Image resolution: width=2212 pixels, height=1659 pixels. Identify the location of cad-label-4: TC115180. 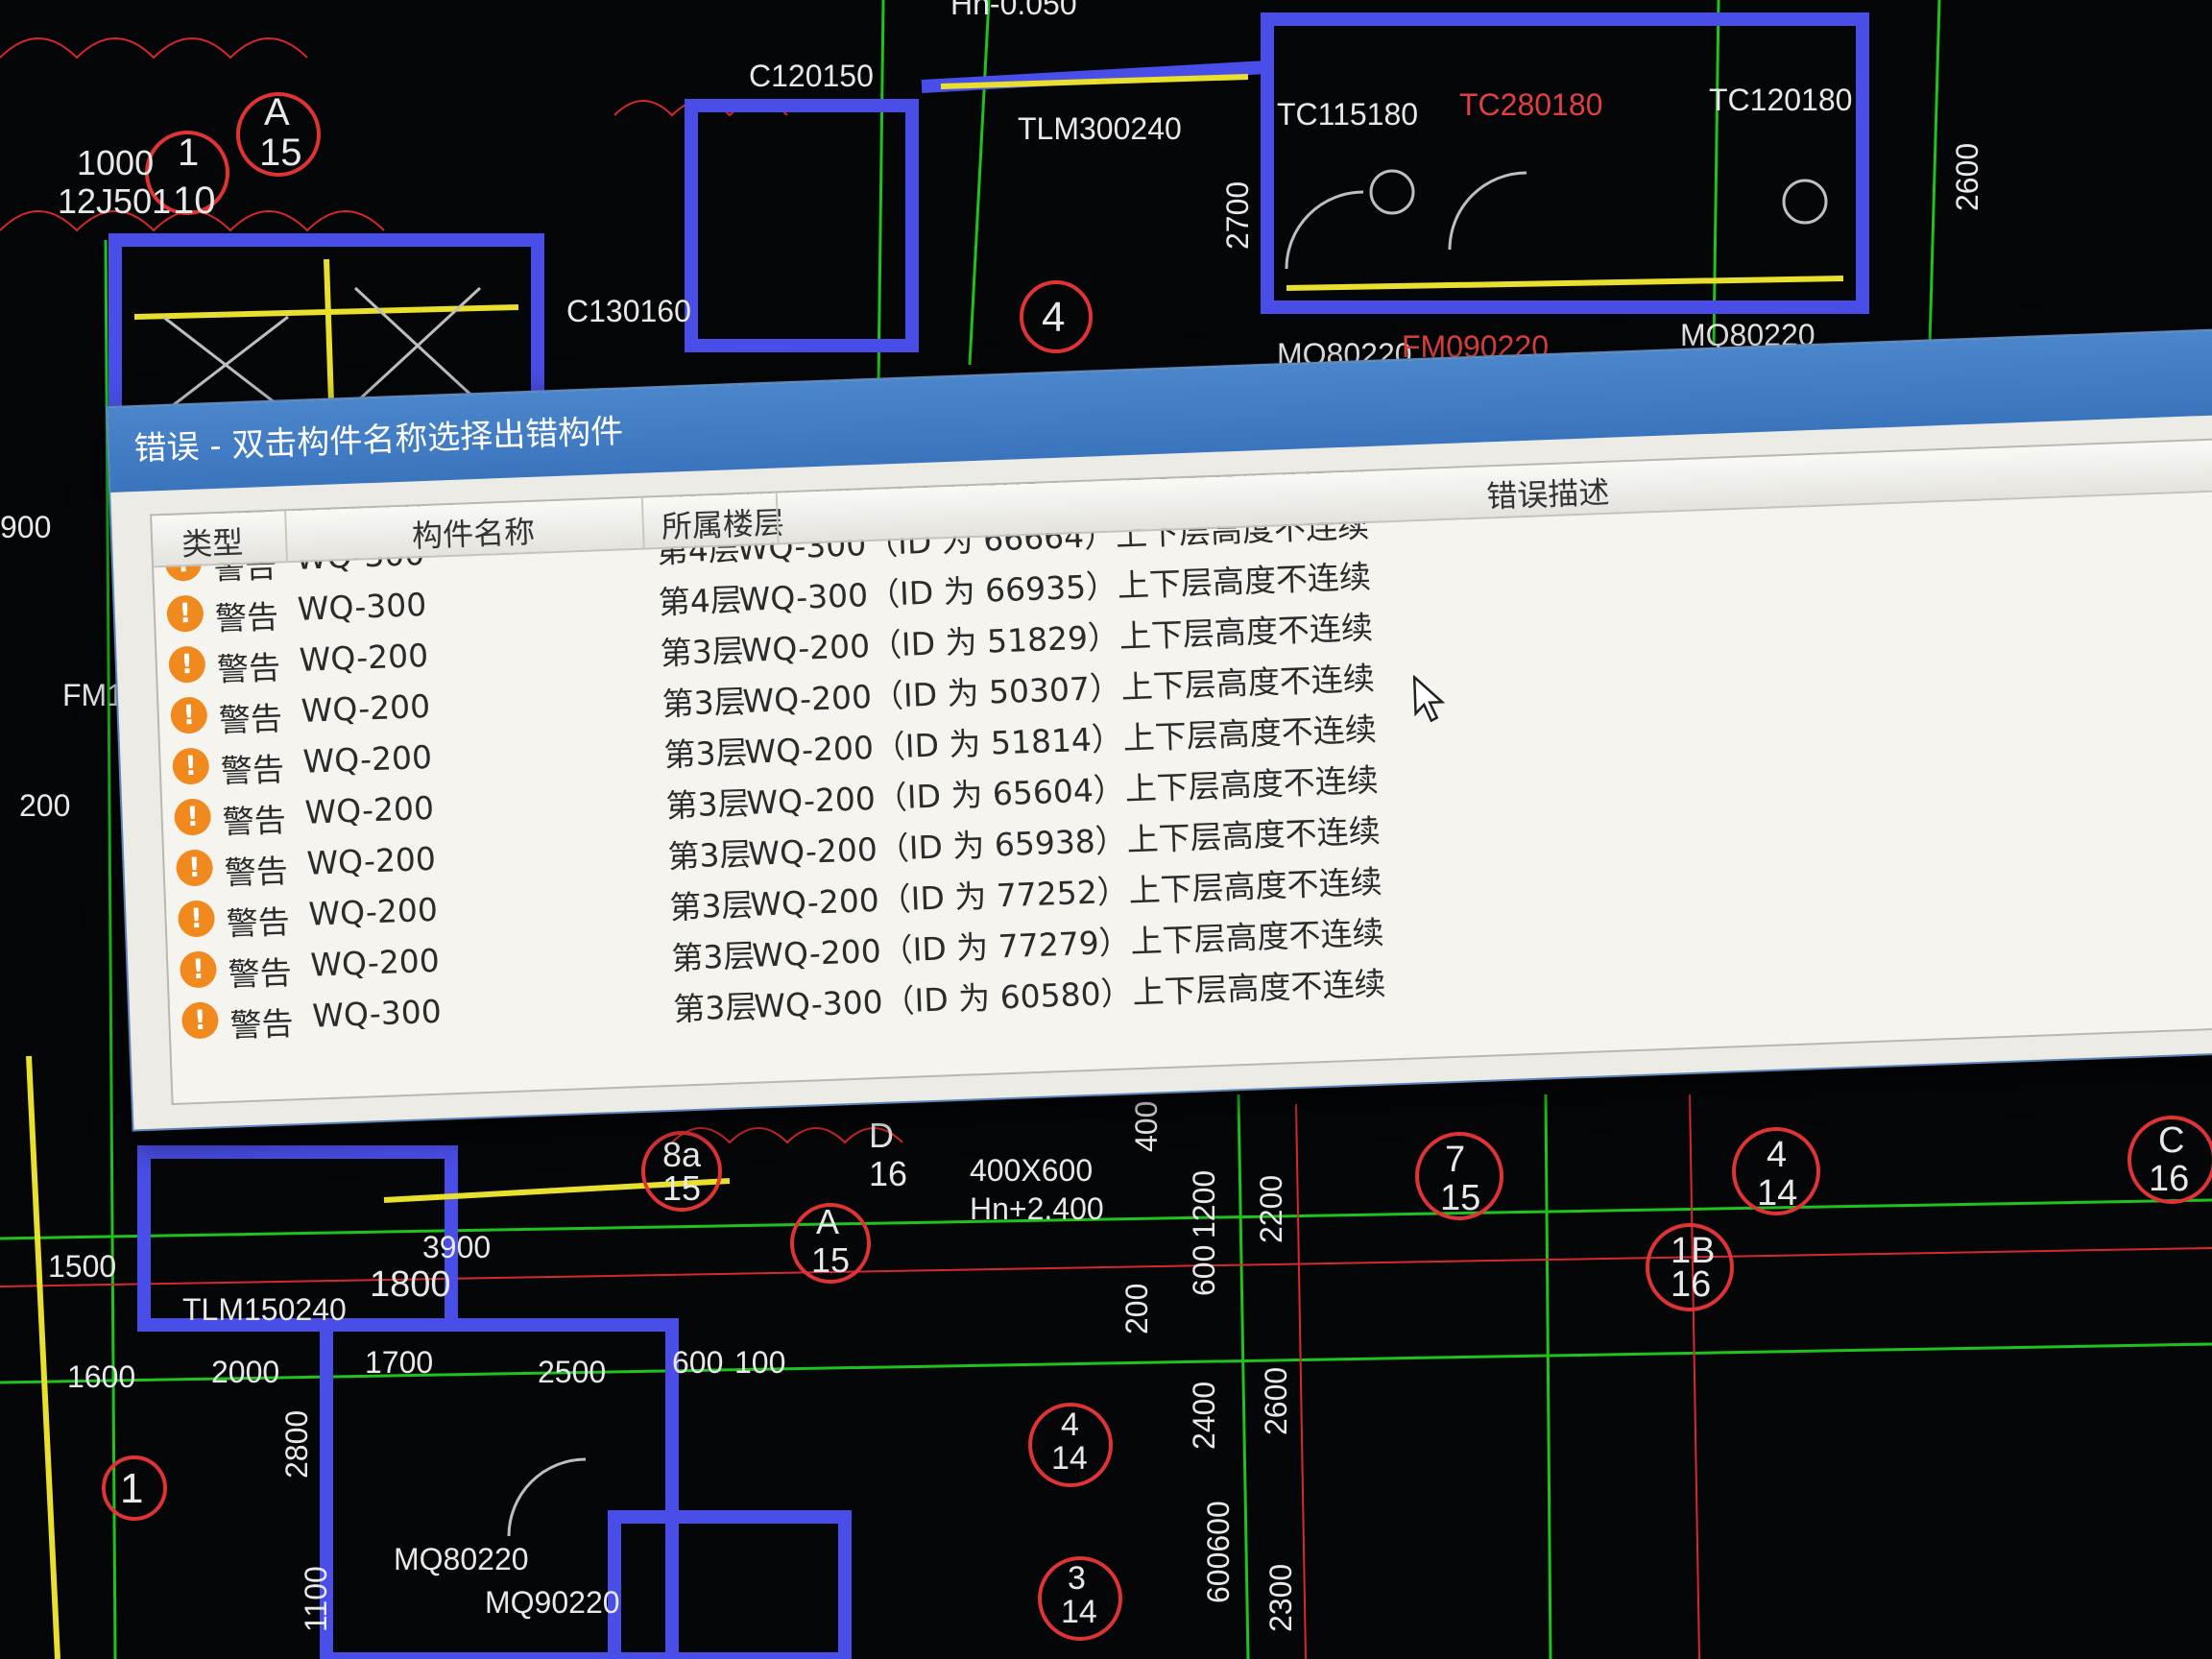
(1347, 114).